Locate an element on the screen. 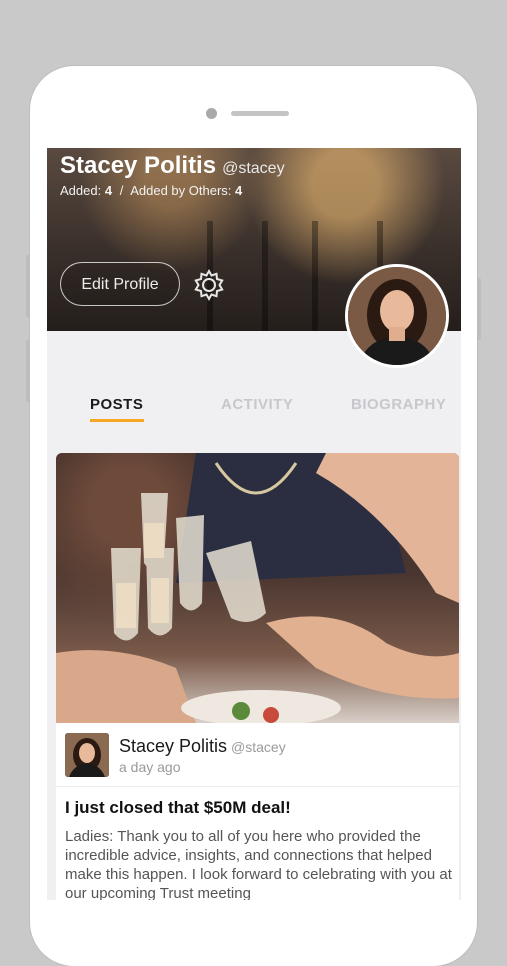  post-divider is located at coordinates (257, 786).